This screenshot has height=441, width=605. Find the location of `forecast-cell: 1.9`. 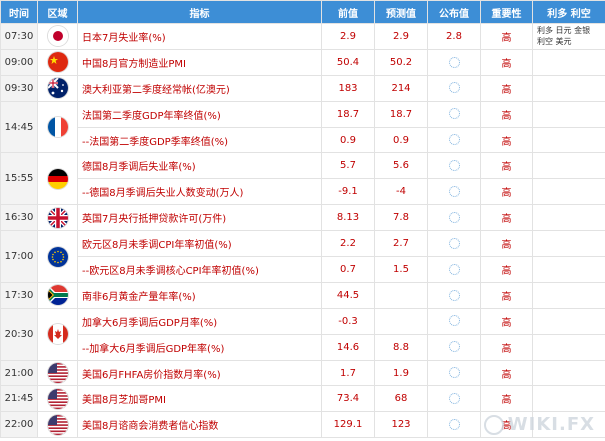

forecast-cell: 1.9 is located at coordinates (401, 373).